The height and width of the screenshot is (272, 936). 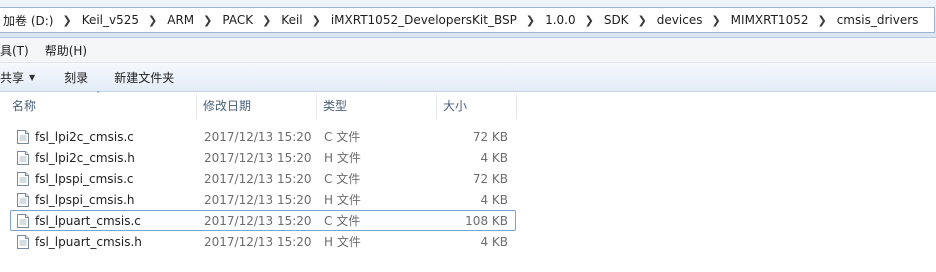 What do you see at coordinates (617, 20) in the screenshot?
I see `breadcrumb-sdk: SDK` at bounding box center [617, 20].